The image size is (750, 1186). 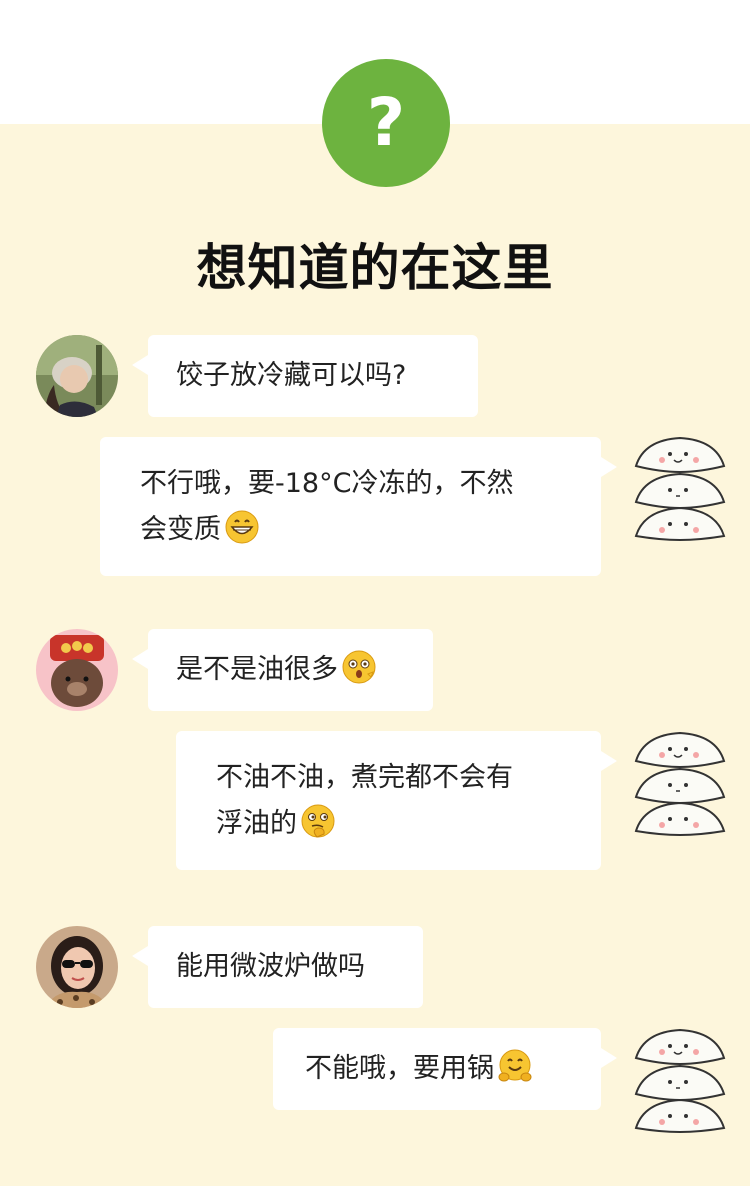 What do you see at coordinates (327, 483) in the screenshot?
I see `message-text-line: 不行哦，要-18°C冷冻的，不然` at bounding box center [327, 483].